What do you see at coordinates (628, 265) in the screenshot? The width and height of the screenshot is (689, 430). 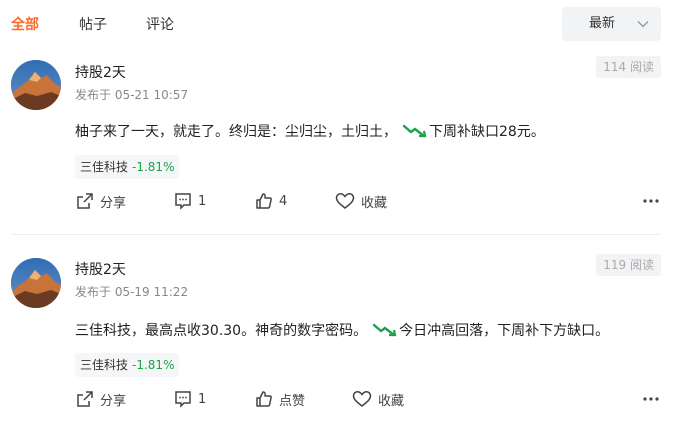 I see `view-count-badge: 119 阅读` at bounding box center [628, 265].